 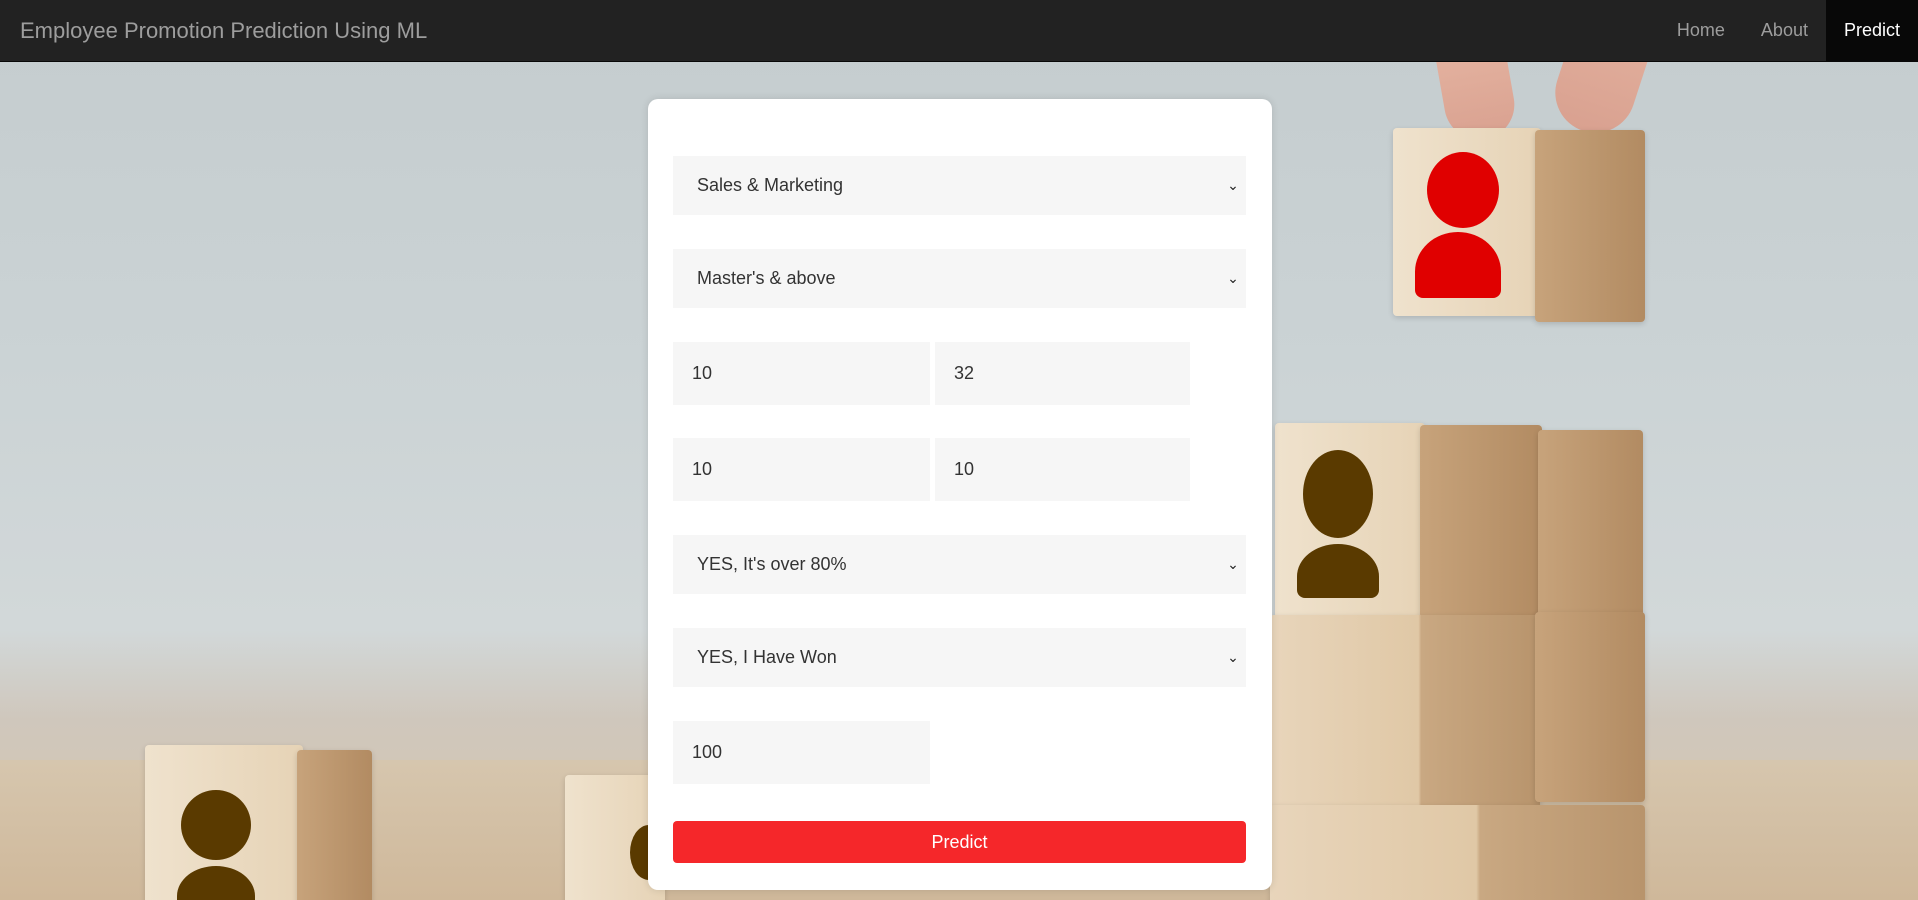 What do you see at coordinates (959, 842) in the screenshot?
I see `predict-button: Predict` at bounding box center [959, 842].